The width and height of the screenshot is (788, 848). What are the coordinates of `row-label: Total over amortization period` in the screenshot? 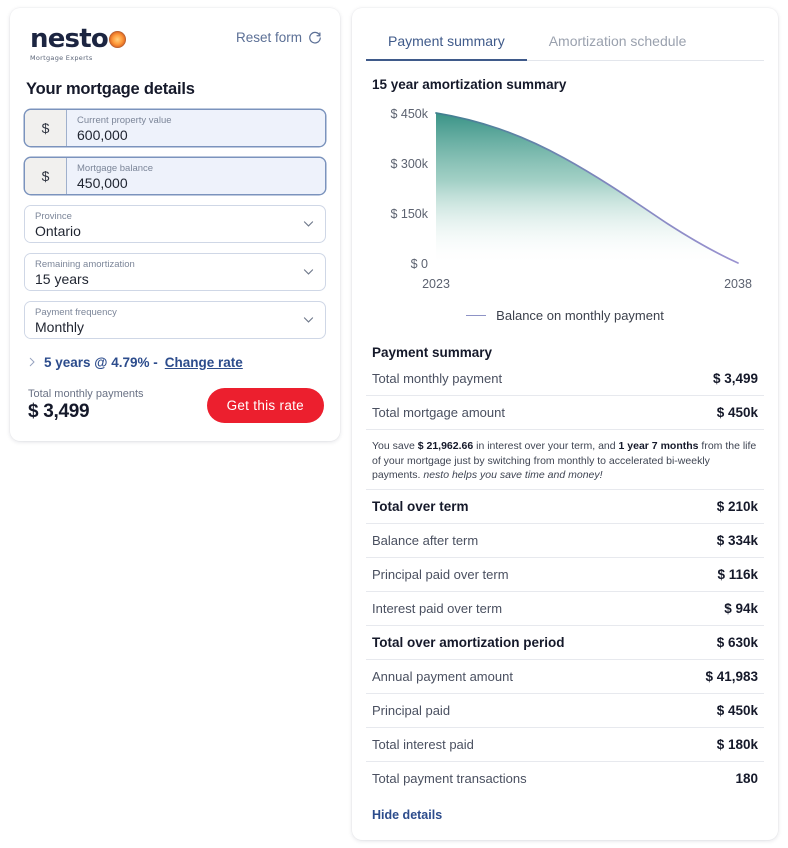 It's located at (468, 642).